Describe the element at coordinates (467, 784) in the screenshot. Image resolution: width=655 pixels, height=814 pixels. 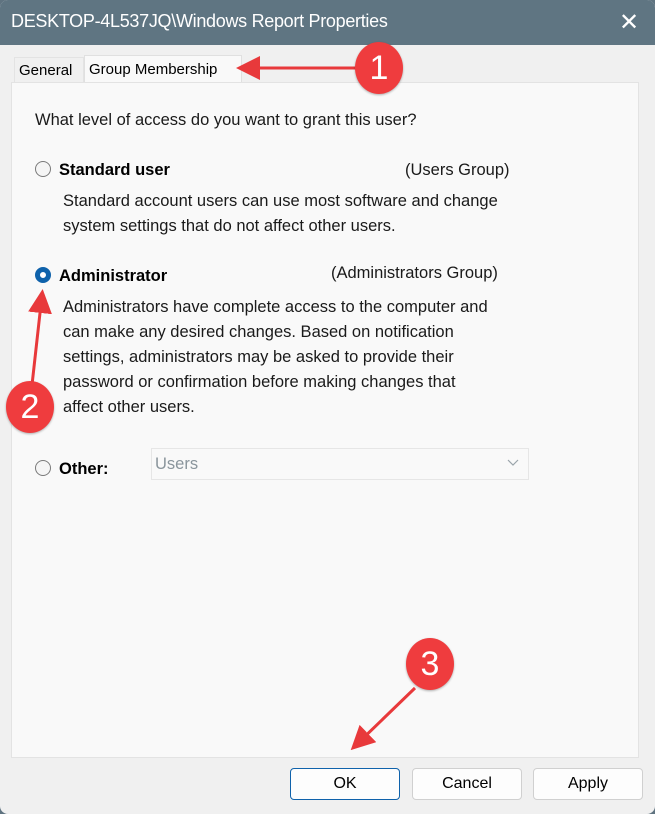
I see `cancel-button: Cancel` at that location.